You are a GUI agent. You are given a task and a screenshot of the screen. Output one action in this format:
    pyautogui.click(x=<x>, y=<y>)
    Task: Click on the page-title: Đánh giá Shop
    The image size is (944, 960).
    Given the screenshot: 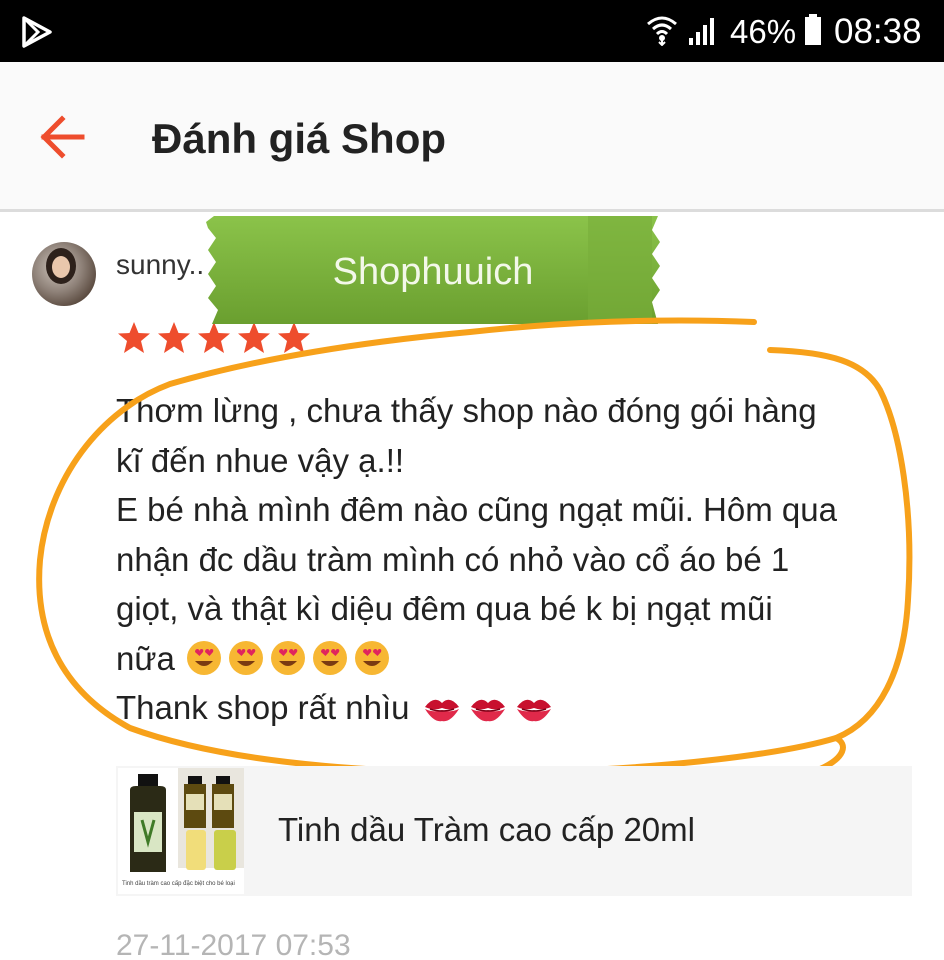 What is the action you would take?
    pyautogui.click(x=299, y=138)
    